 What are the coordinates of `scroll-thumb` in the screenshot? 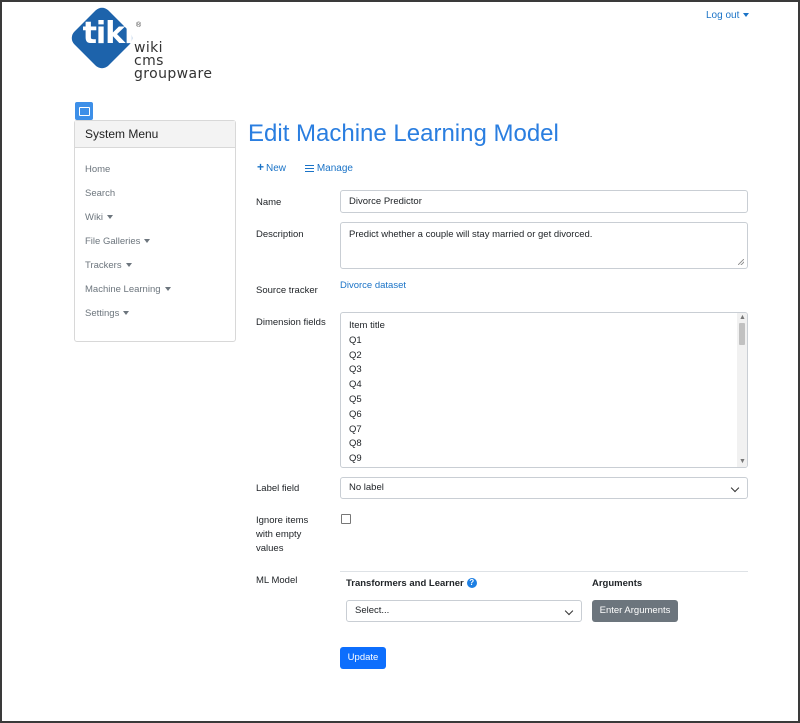 It's located at (742, 334).